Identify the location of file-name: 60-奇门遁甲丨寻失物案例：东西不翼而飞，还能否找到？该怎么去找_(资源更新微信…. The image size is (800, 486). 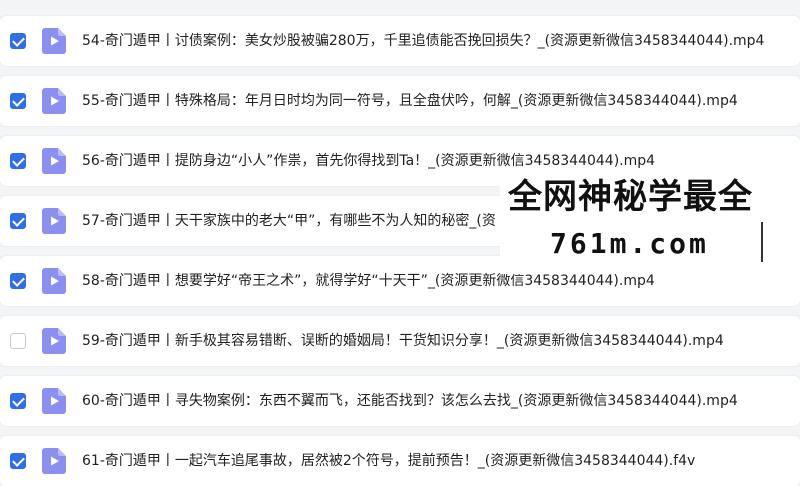
(438, 401).